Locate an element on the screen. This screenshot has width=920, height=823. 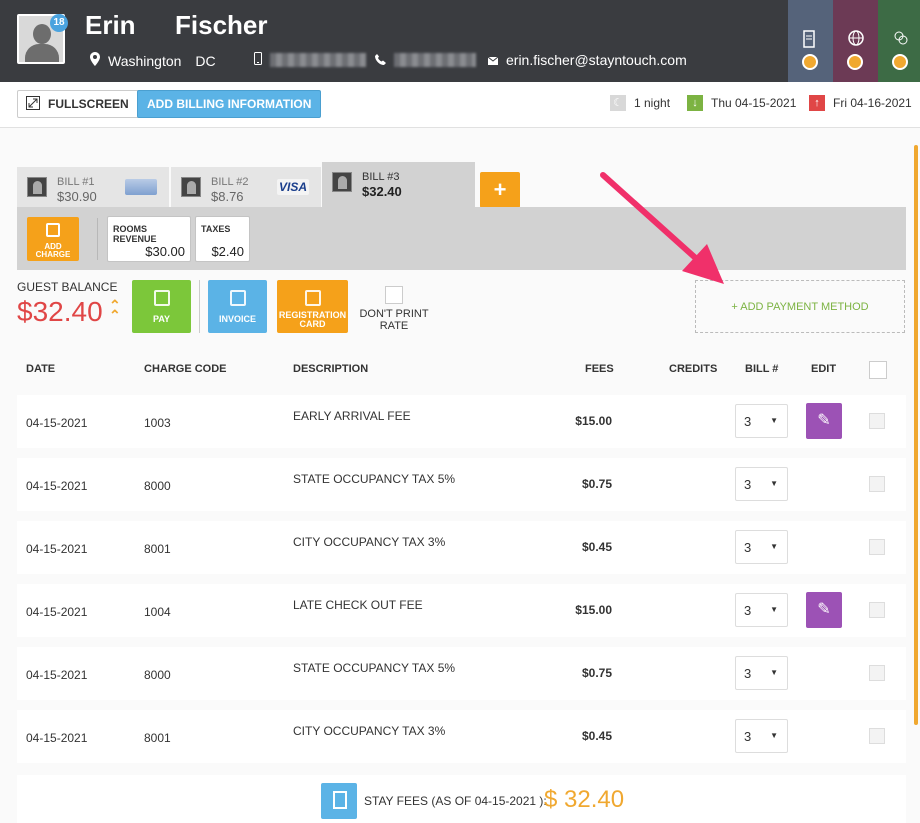
bill-label: BILL #3 is located at coordinates (381, 177).